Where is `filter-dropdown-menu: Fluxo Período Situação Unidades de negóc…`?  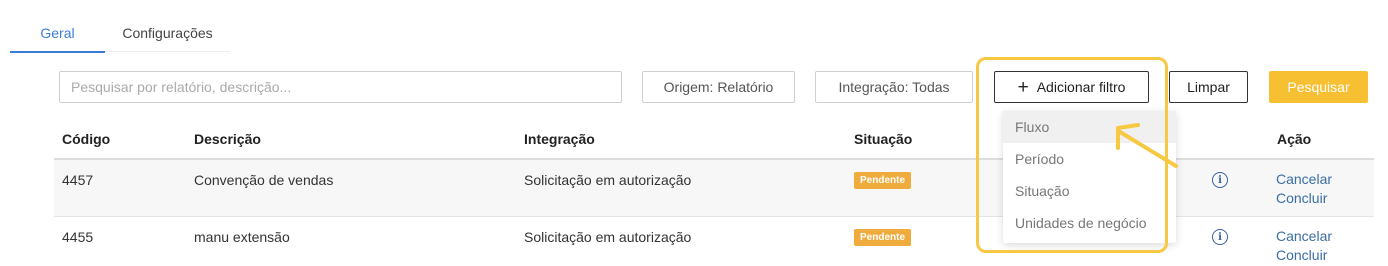
filter-dropdown-menu: Fluxo Período Situação Unidades de negóc… is located at coordinates (1089, 177).